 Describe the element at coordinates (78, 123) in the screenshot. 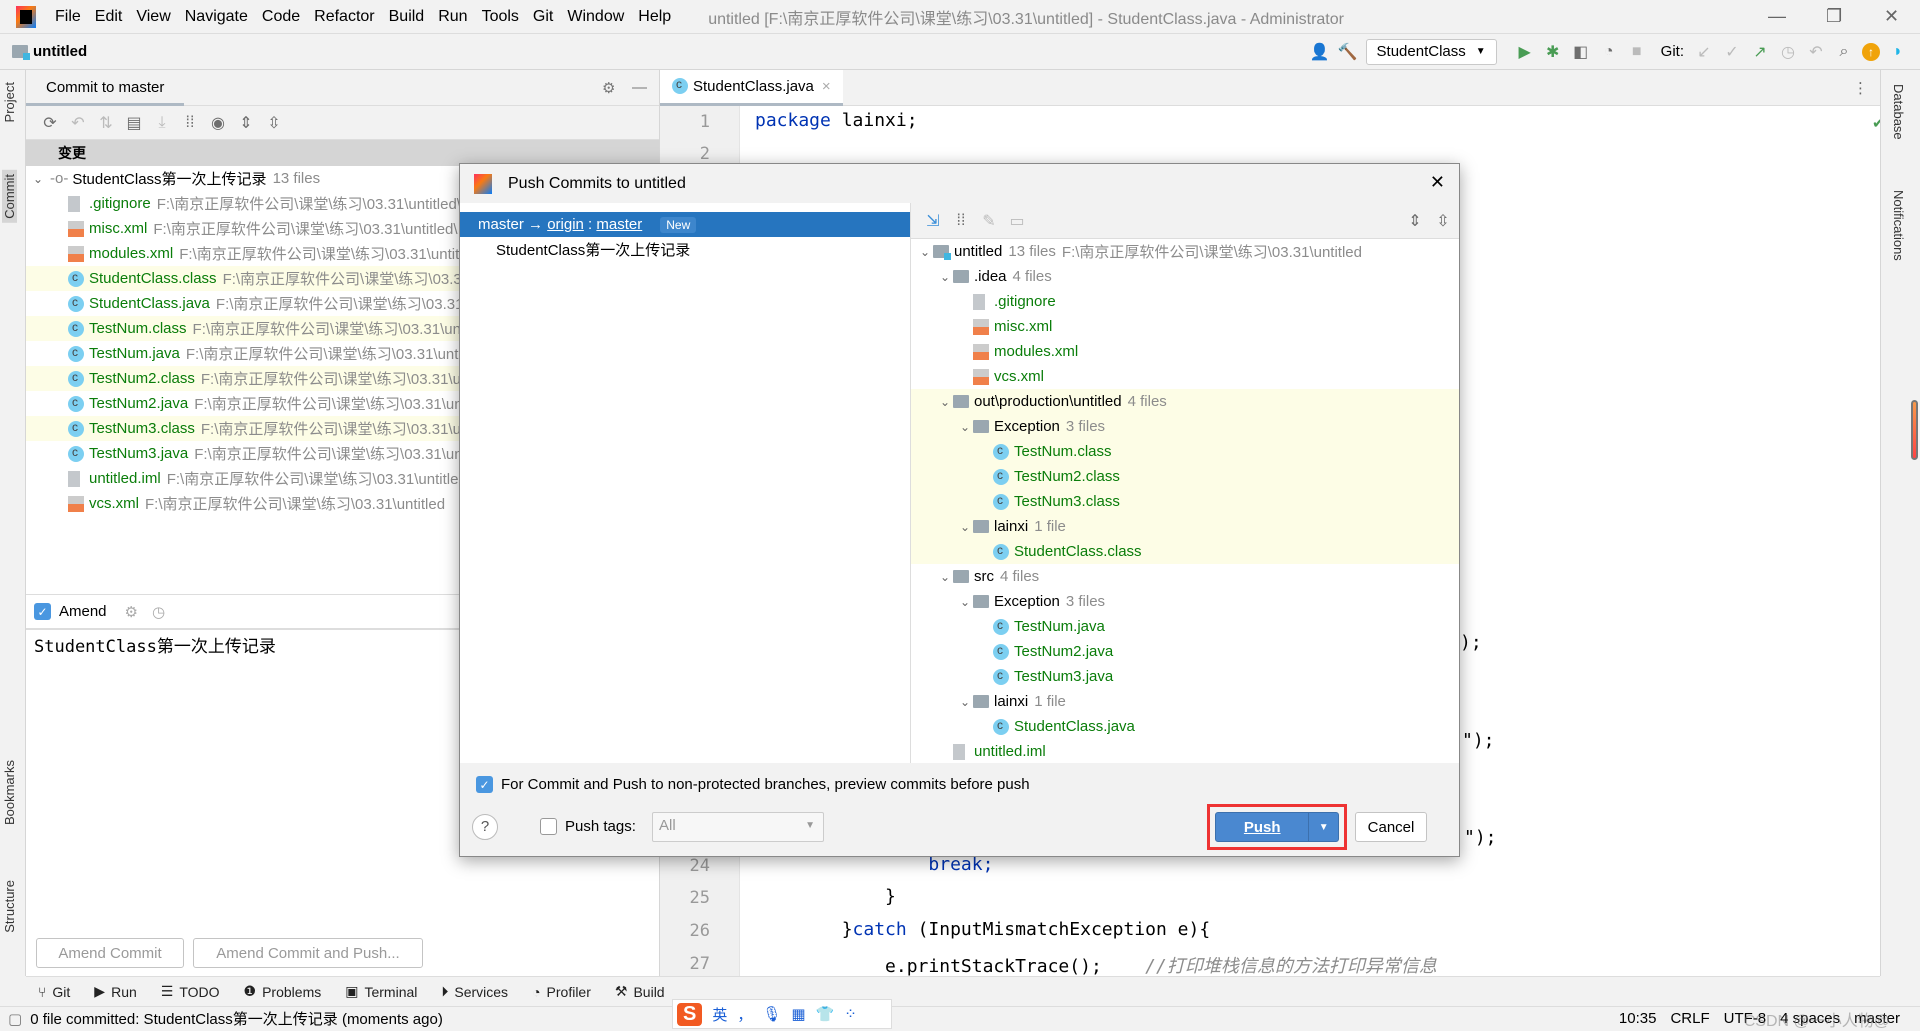

I see `rollback-icon: ↶` at that location.